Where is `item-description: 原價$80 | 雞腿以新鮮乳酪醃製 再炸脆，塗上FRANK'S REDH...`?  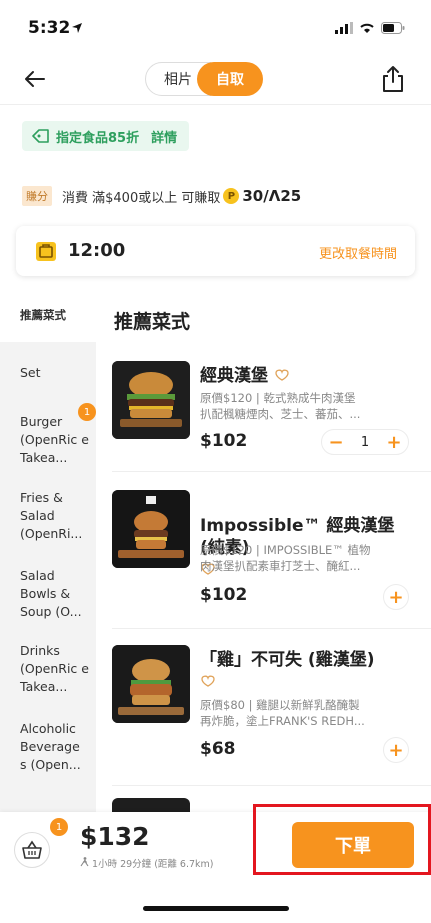
item-description: 原價$80 | 雞腿以新鮮乳酪醃製 再炸脆，塗上FRANK'S REDH... is located at coordinates (282, 713).